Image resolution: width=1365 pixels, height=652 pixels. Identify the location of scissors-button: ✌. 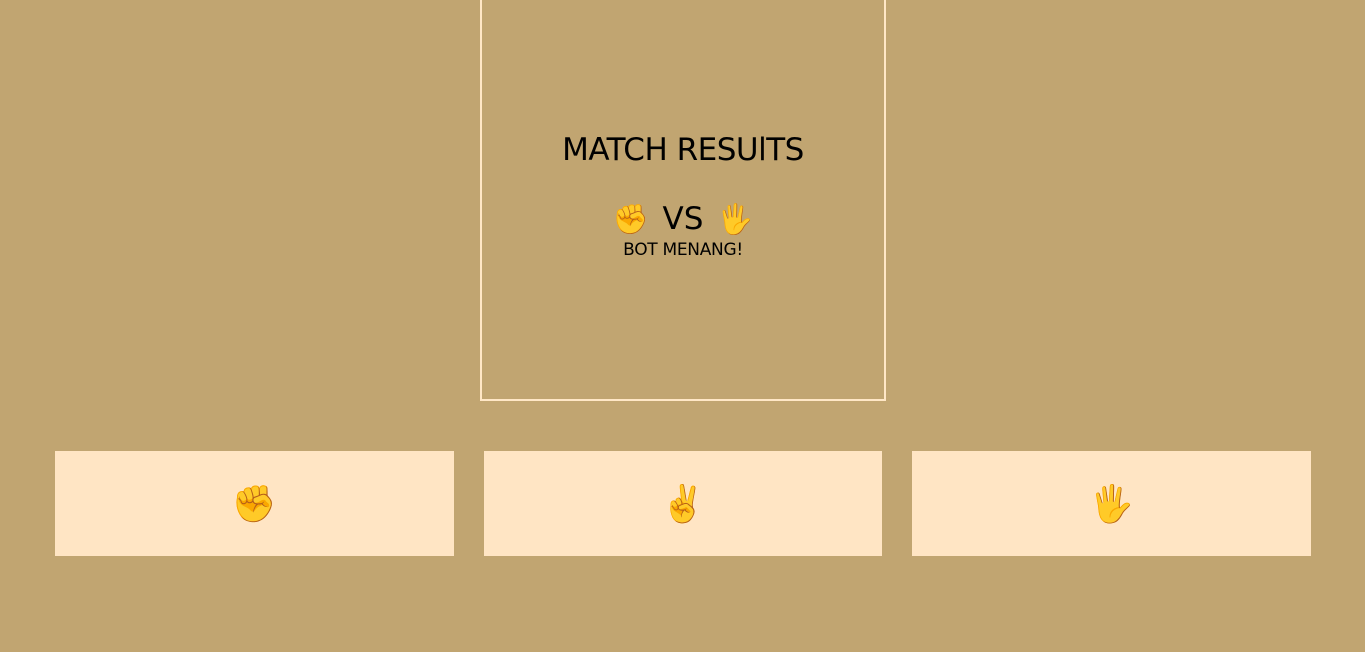
(683, 503).